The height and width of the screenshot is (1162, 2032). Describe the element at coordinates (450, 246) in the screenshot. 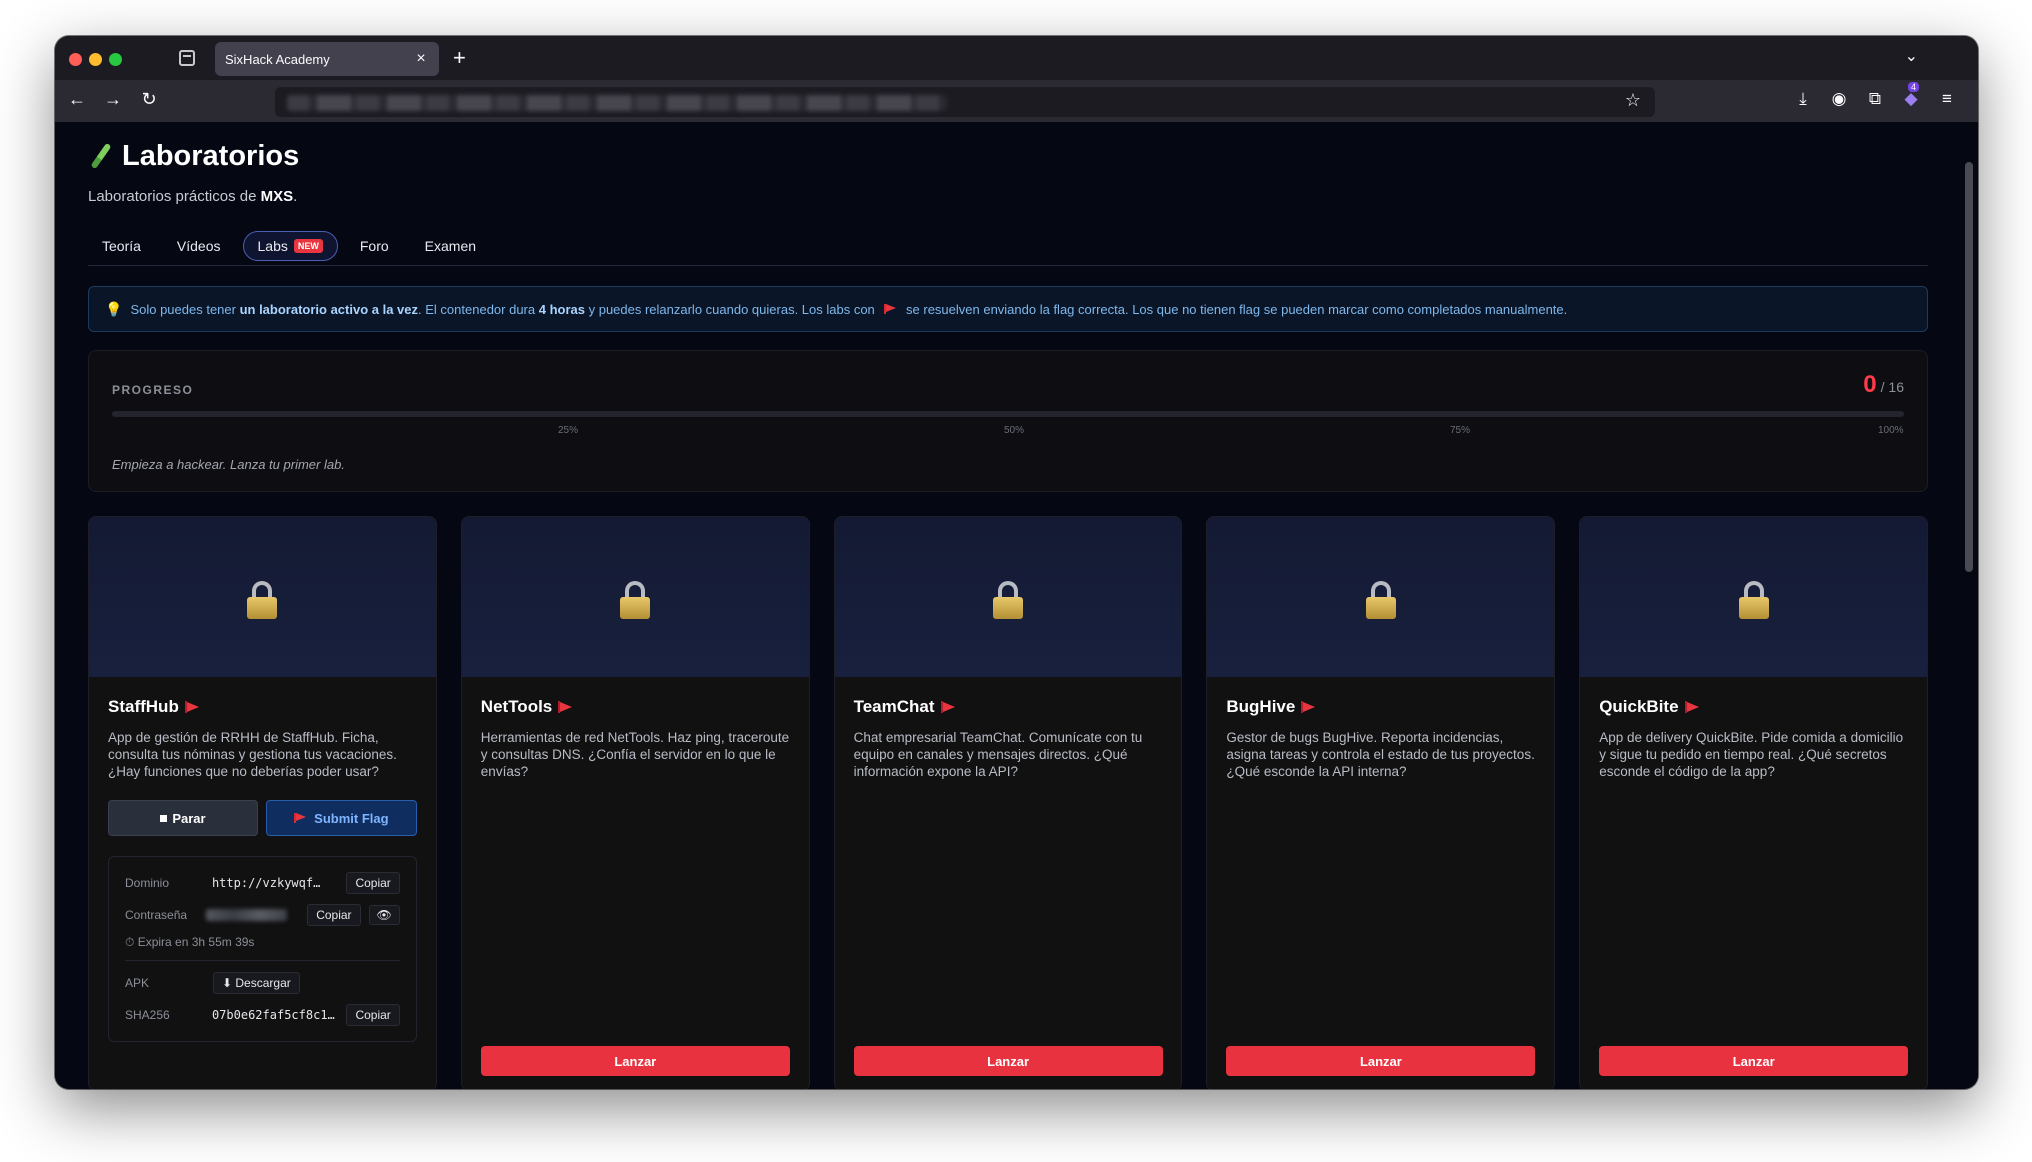

I see `tab-examen: Examen` at that location.